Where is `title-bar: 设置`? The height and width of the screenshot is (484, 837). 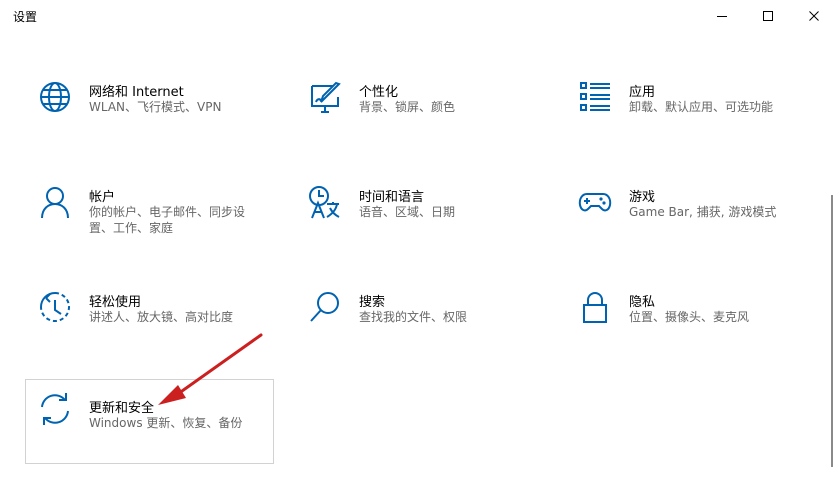
title-bar: 设置 is located at coordinates (418, 16).